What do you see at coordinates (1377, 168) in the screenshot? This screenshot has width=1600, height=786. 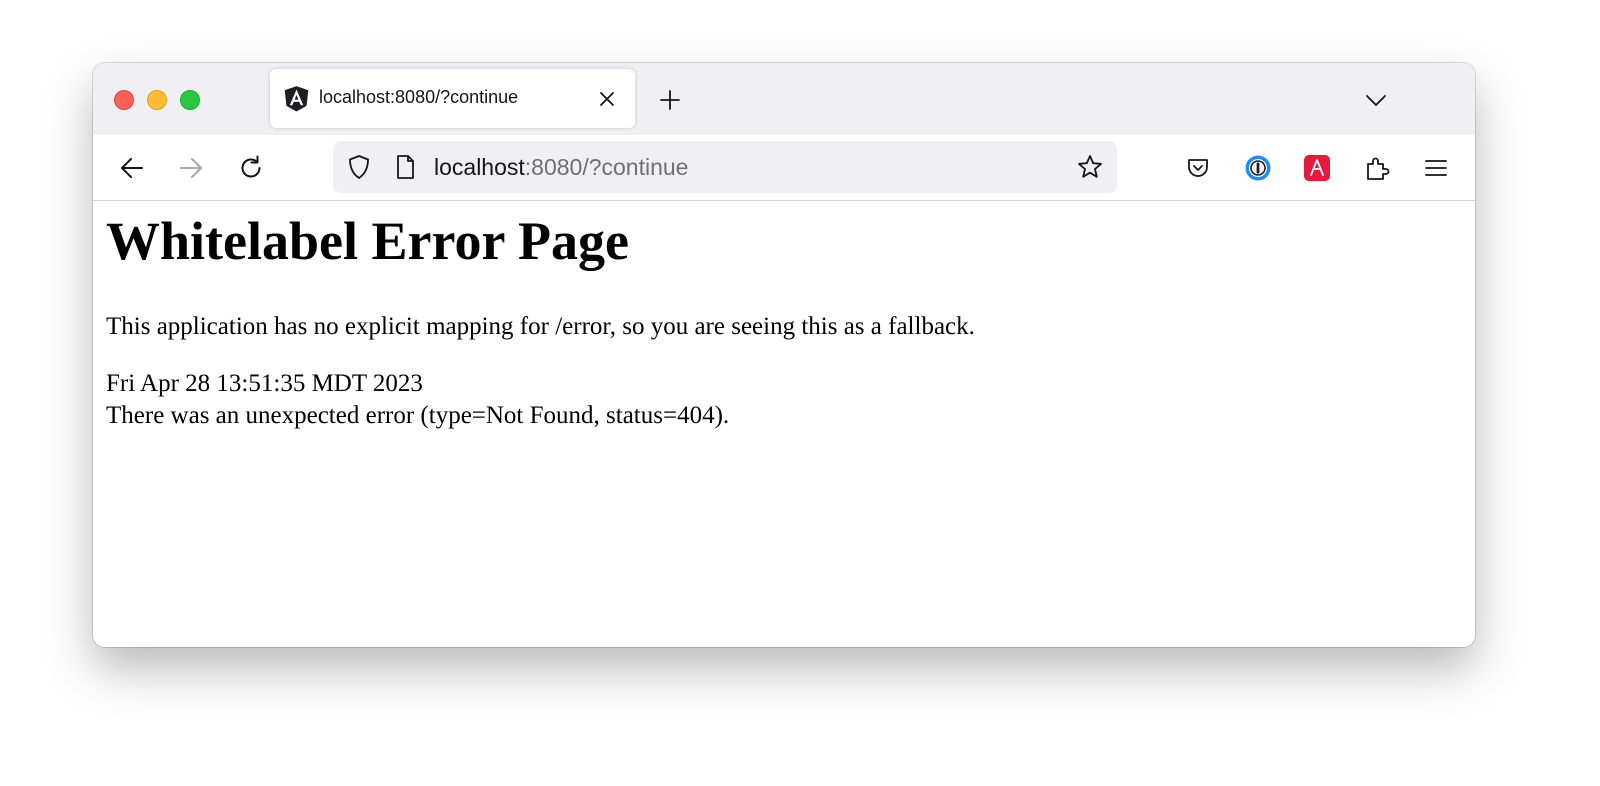 I see `extensions-icon` at bounding box center [1377, 168].